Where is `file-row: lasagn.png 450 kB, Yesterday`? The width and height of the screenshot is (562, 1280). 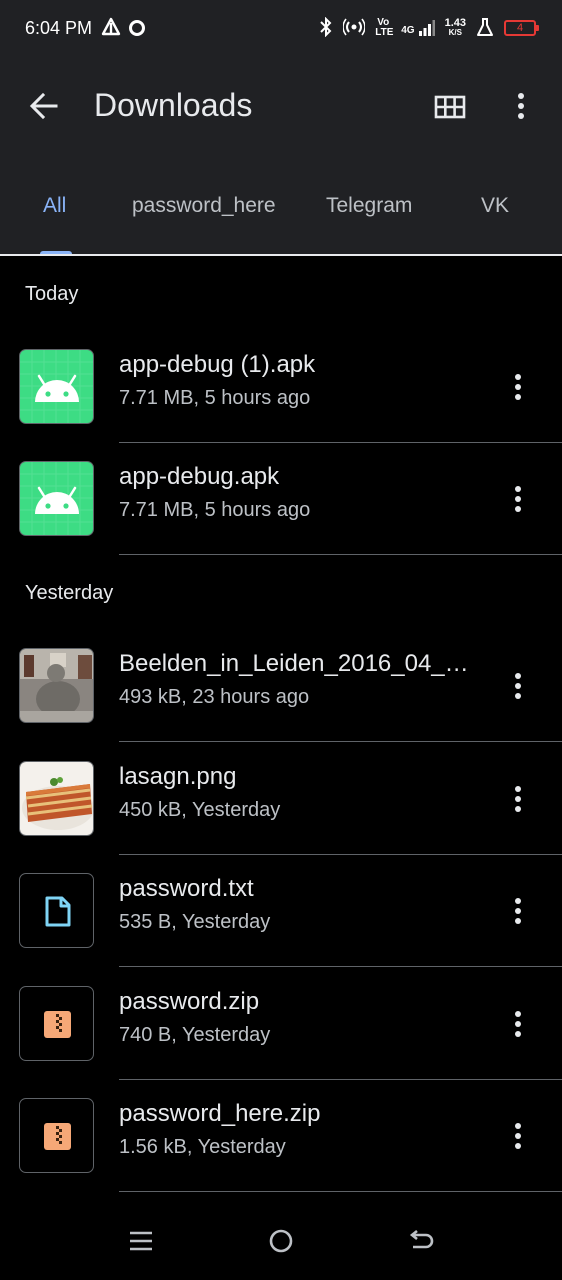
file-row: lasagn.png 450 kB, Yesterday is located at coordinates (281, 799).